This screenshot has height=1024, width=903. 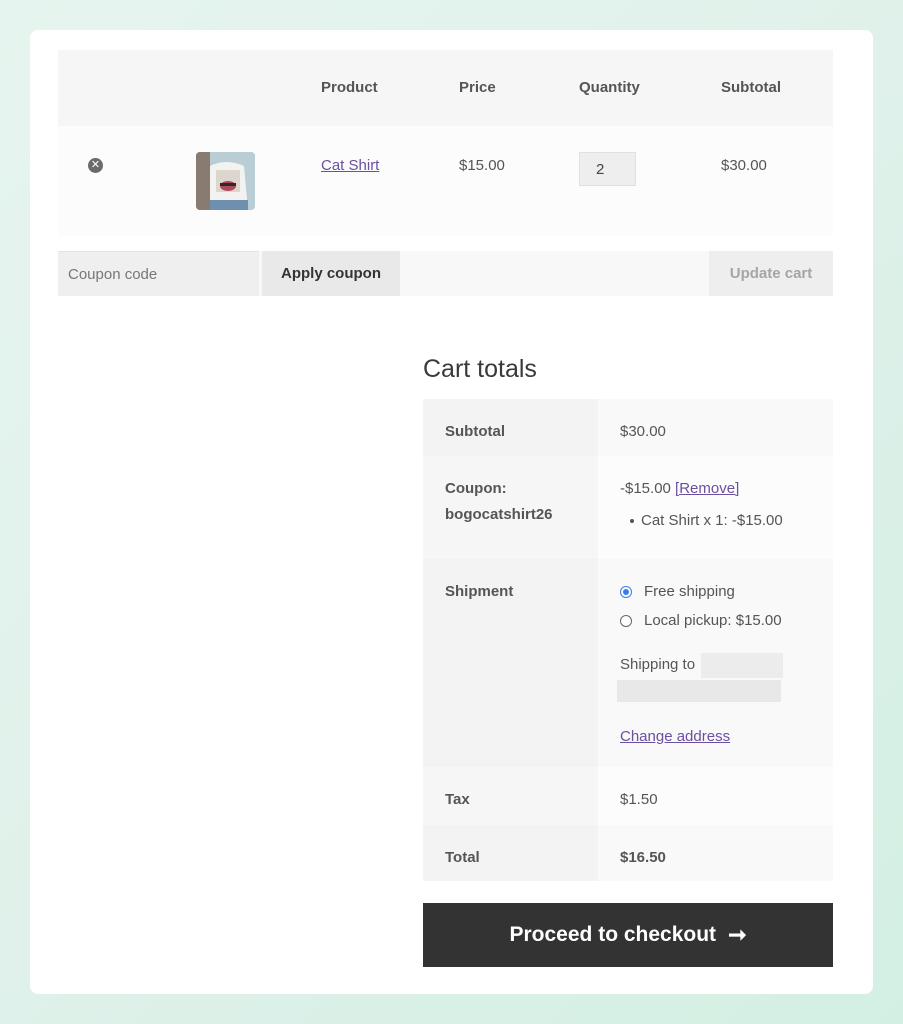 I want to click on product-link: Cat Shirt, so click(x=350, y=165).